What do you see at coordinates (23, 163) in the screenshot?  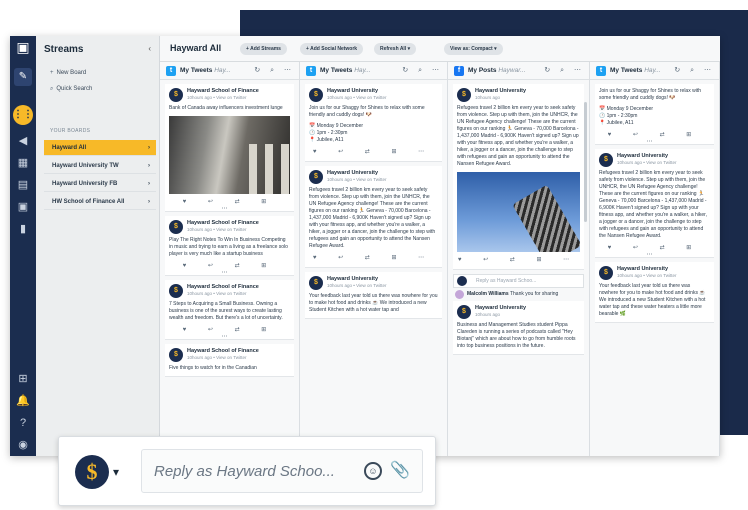 I see `calendar-icon: ▦` at bounding box center [23, 163].